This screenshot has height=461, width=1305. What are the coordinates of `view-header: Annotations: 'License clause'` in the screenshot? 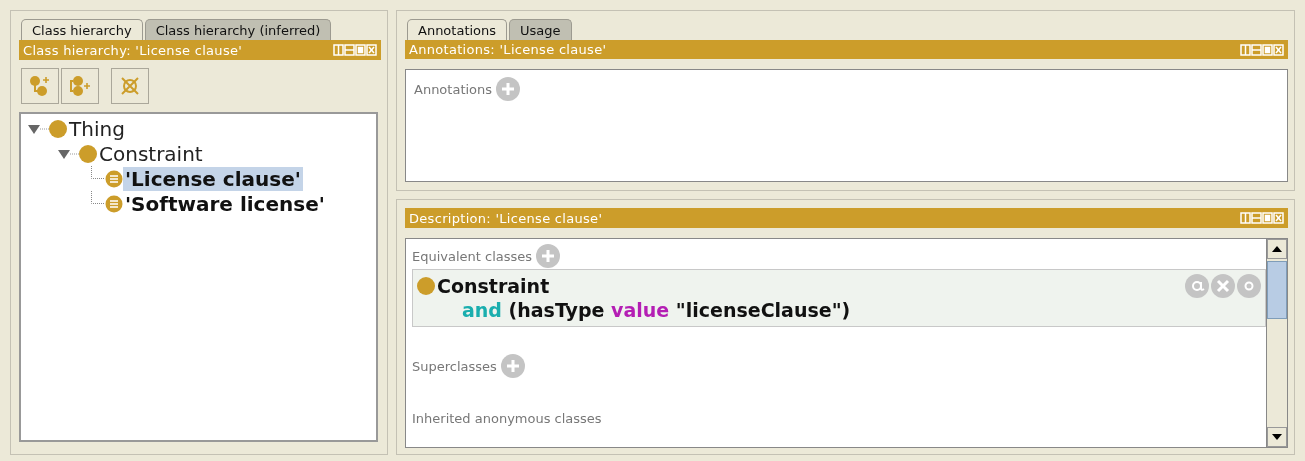 It's located at (846, 50).